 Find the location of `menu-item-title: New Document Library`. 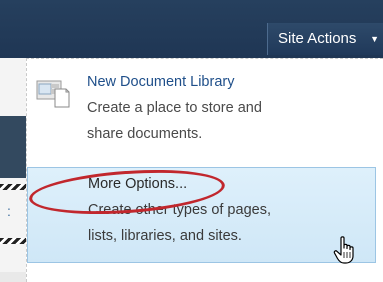

menu-item-title: New Document Library is located at coordinates (161, 82).